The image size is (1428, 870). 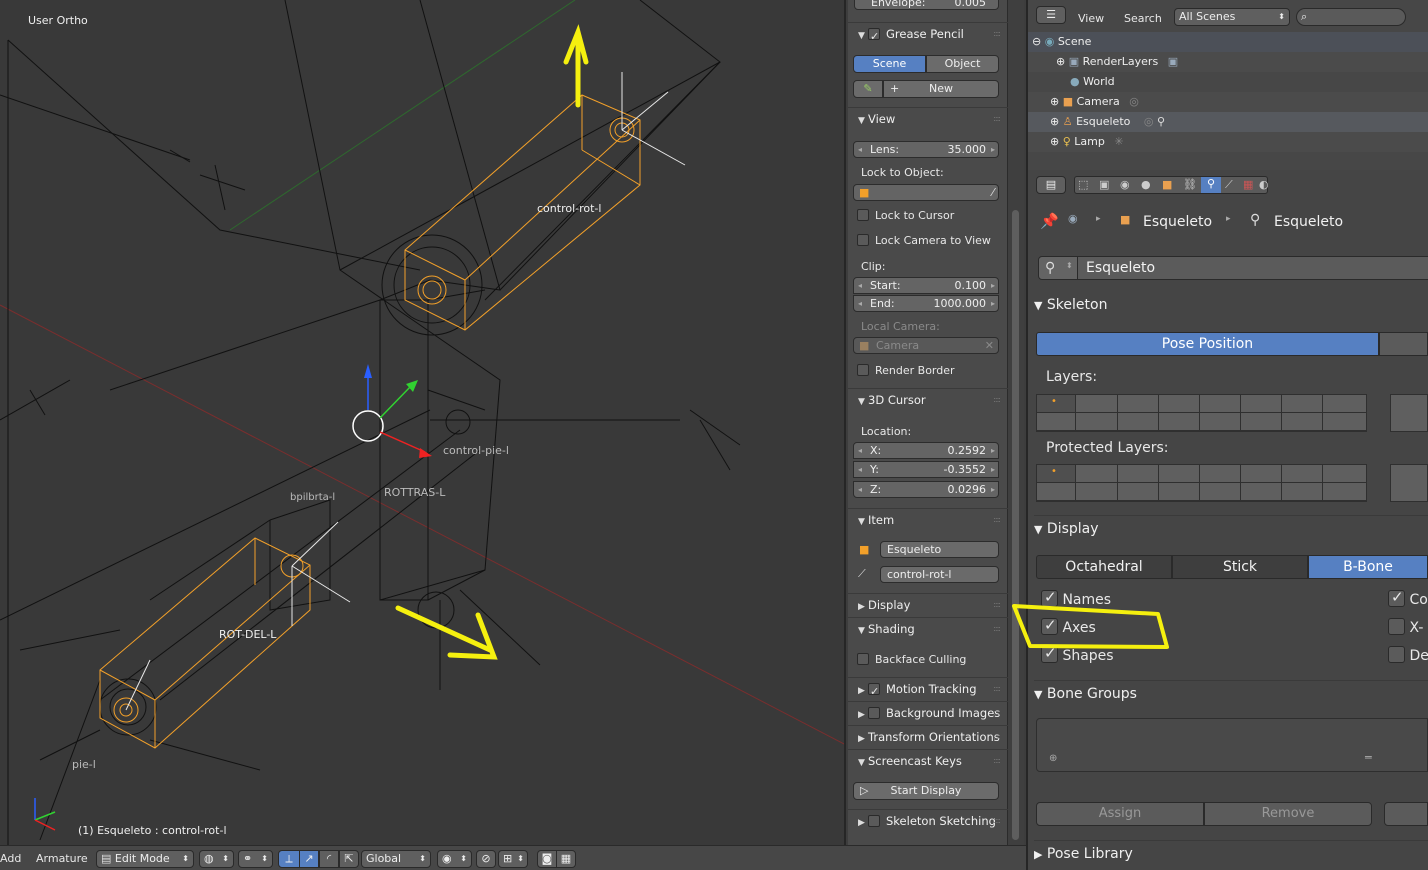 What do you see at coordinates (454, 859) in the screenshot?
I see `proportional-edit-dropdown: ◉ ⬍` at bounding box center [454, 859].